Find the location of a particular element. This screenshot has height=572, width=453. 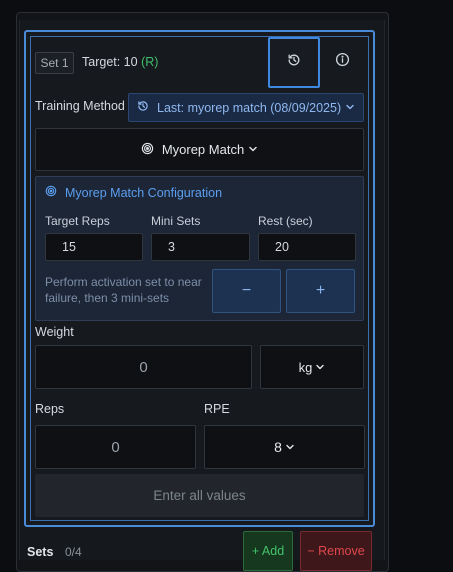

method-type-value: Myorep Match is located at coordinates (203, 149).